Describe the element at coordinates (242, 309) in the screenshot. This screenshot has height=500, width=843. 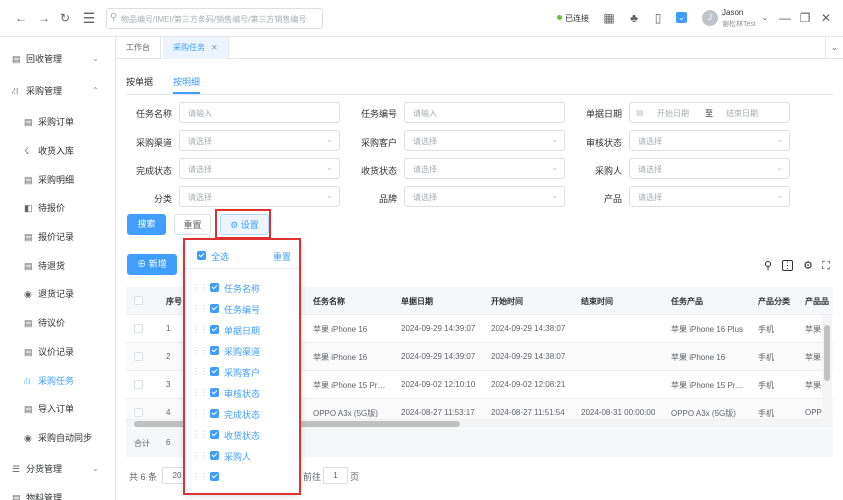
I see `column-option-label: 任务编号` at that location.